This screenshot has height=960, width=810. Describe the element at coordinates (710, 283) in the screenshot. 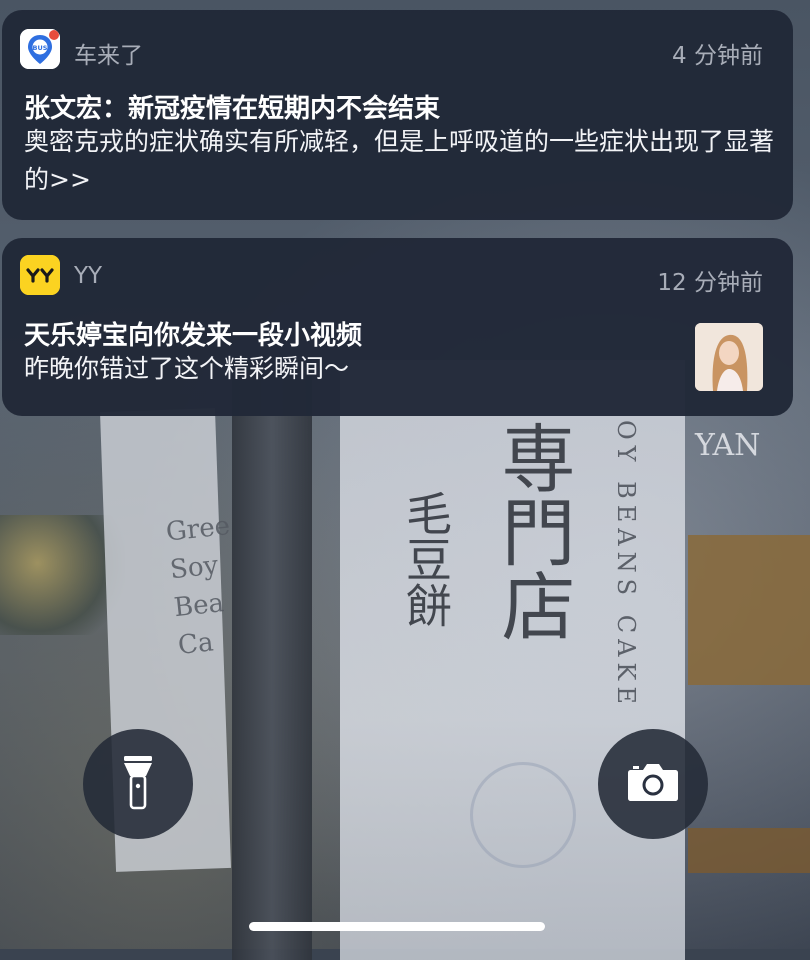

I see `notification-time: 12 分钟前` at that location.